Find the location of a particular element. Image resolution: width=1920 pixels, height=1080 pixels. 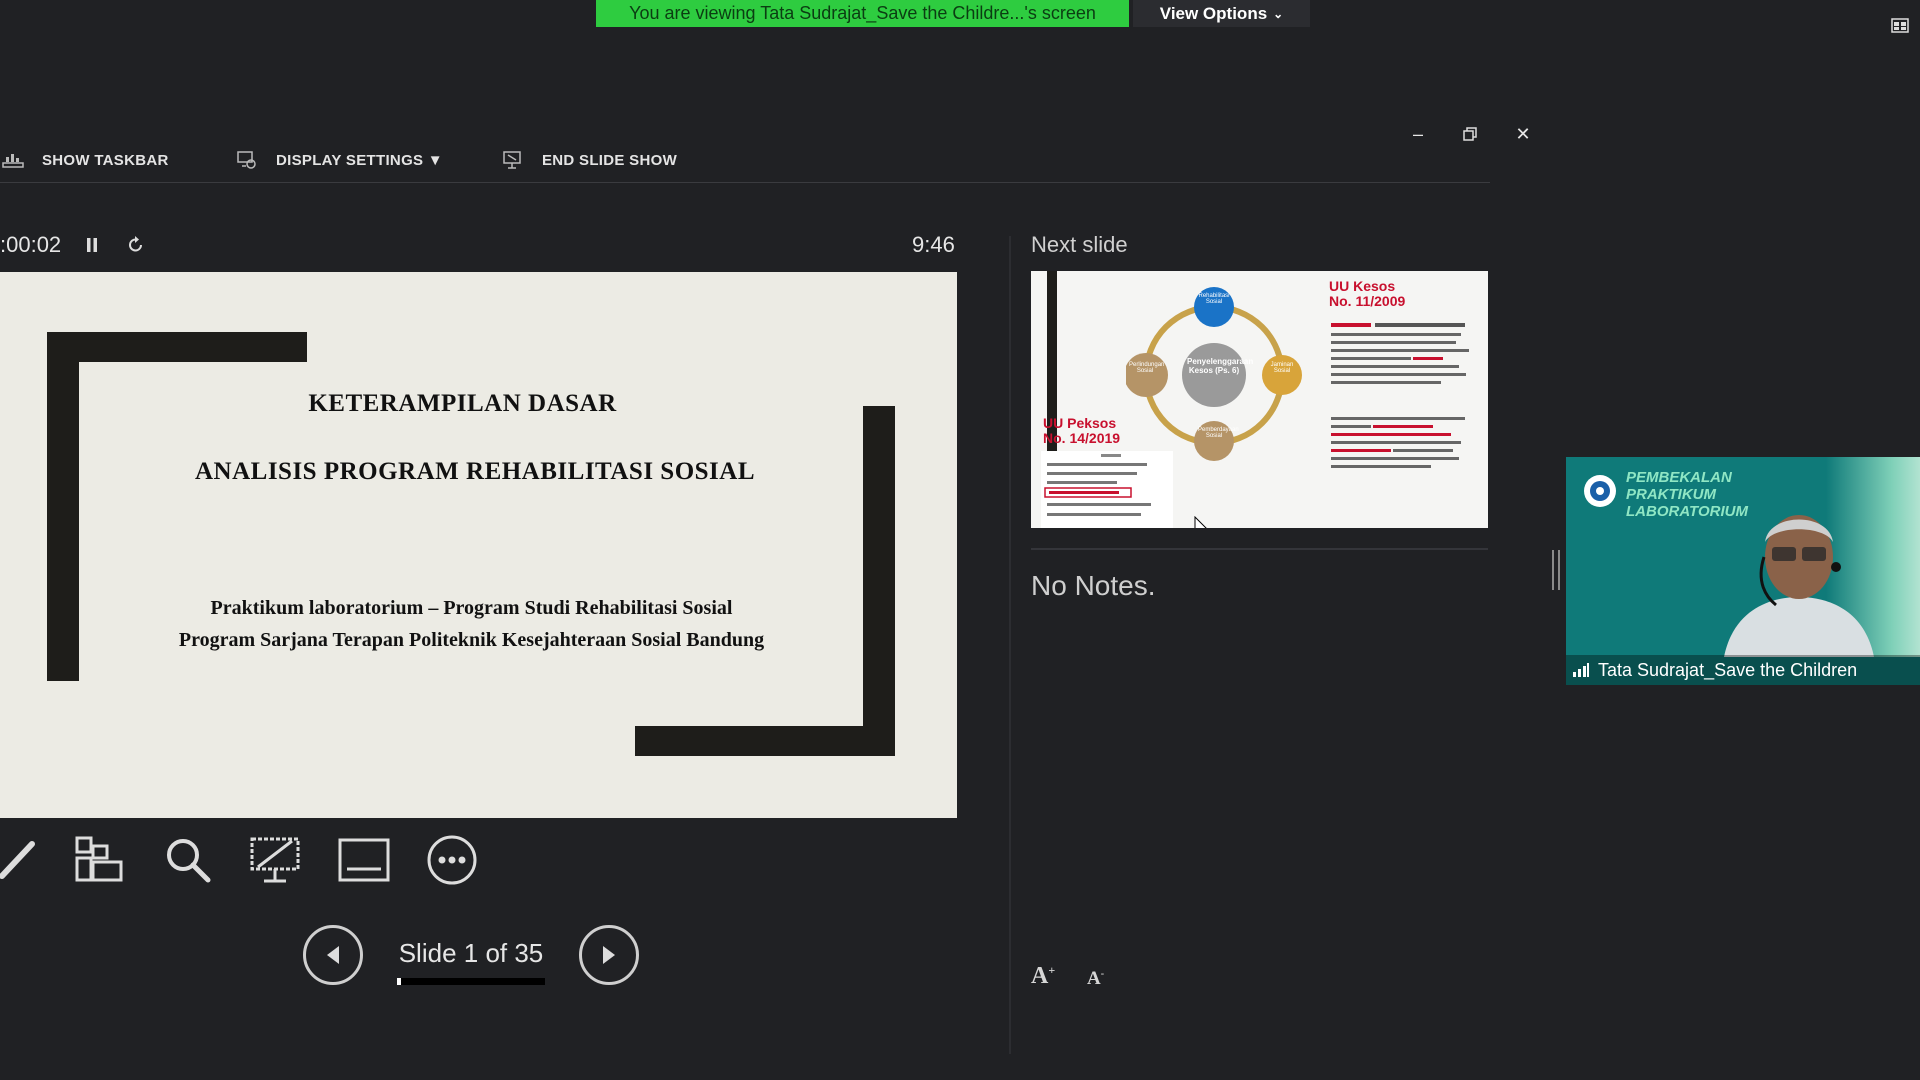

previous-slide-button is located at coordinates (333, 955).